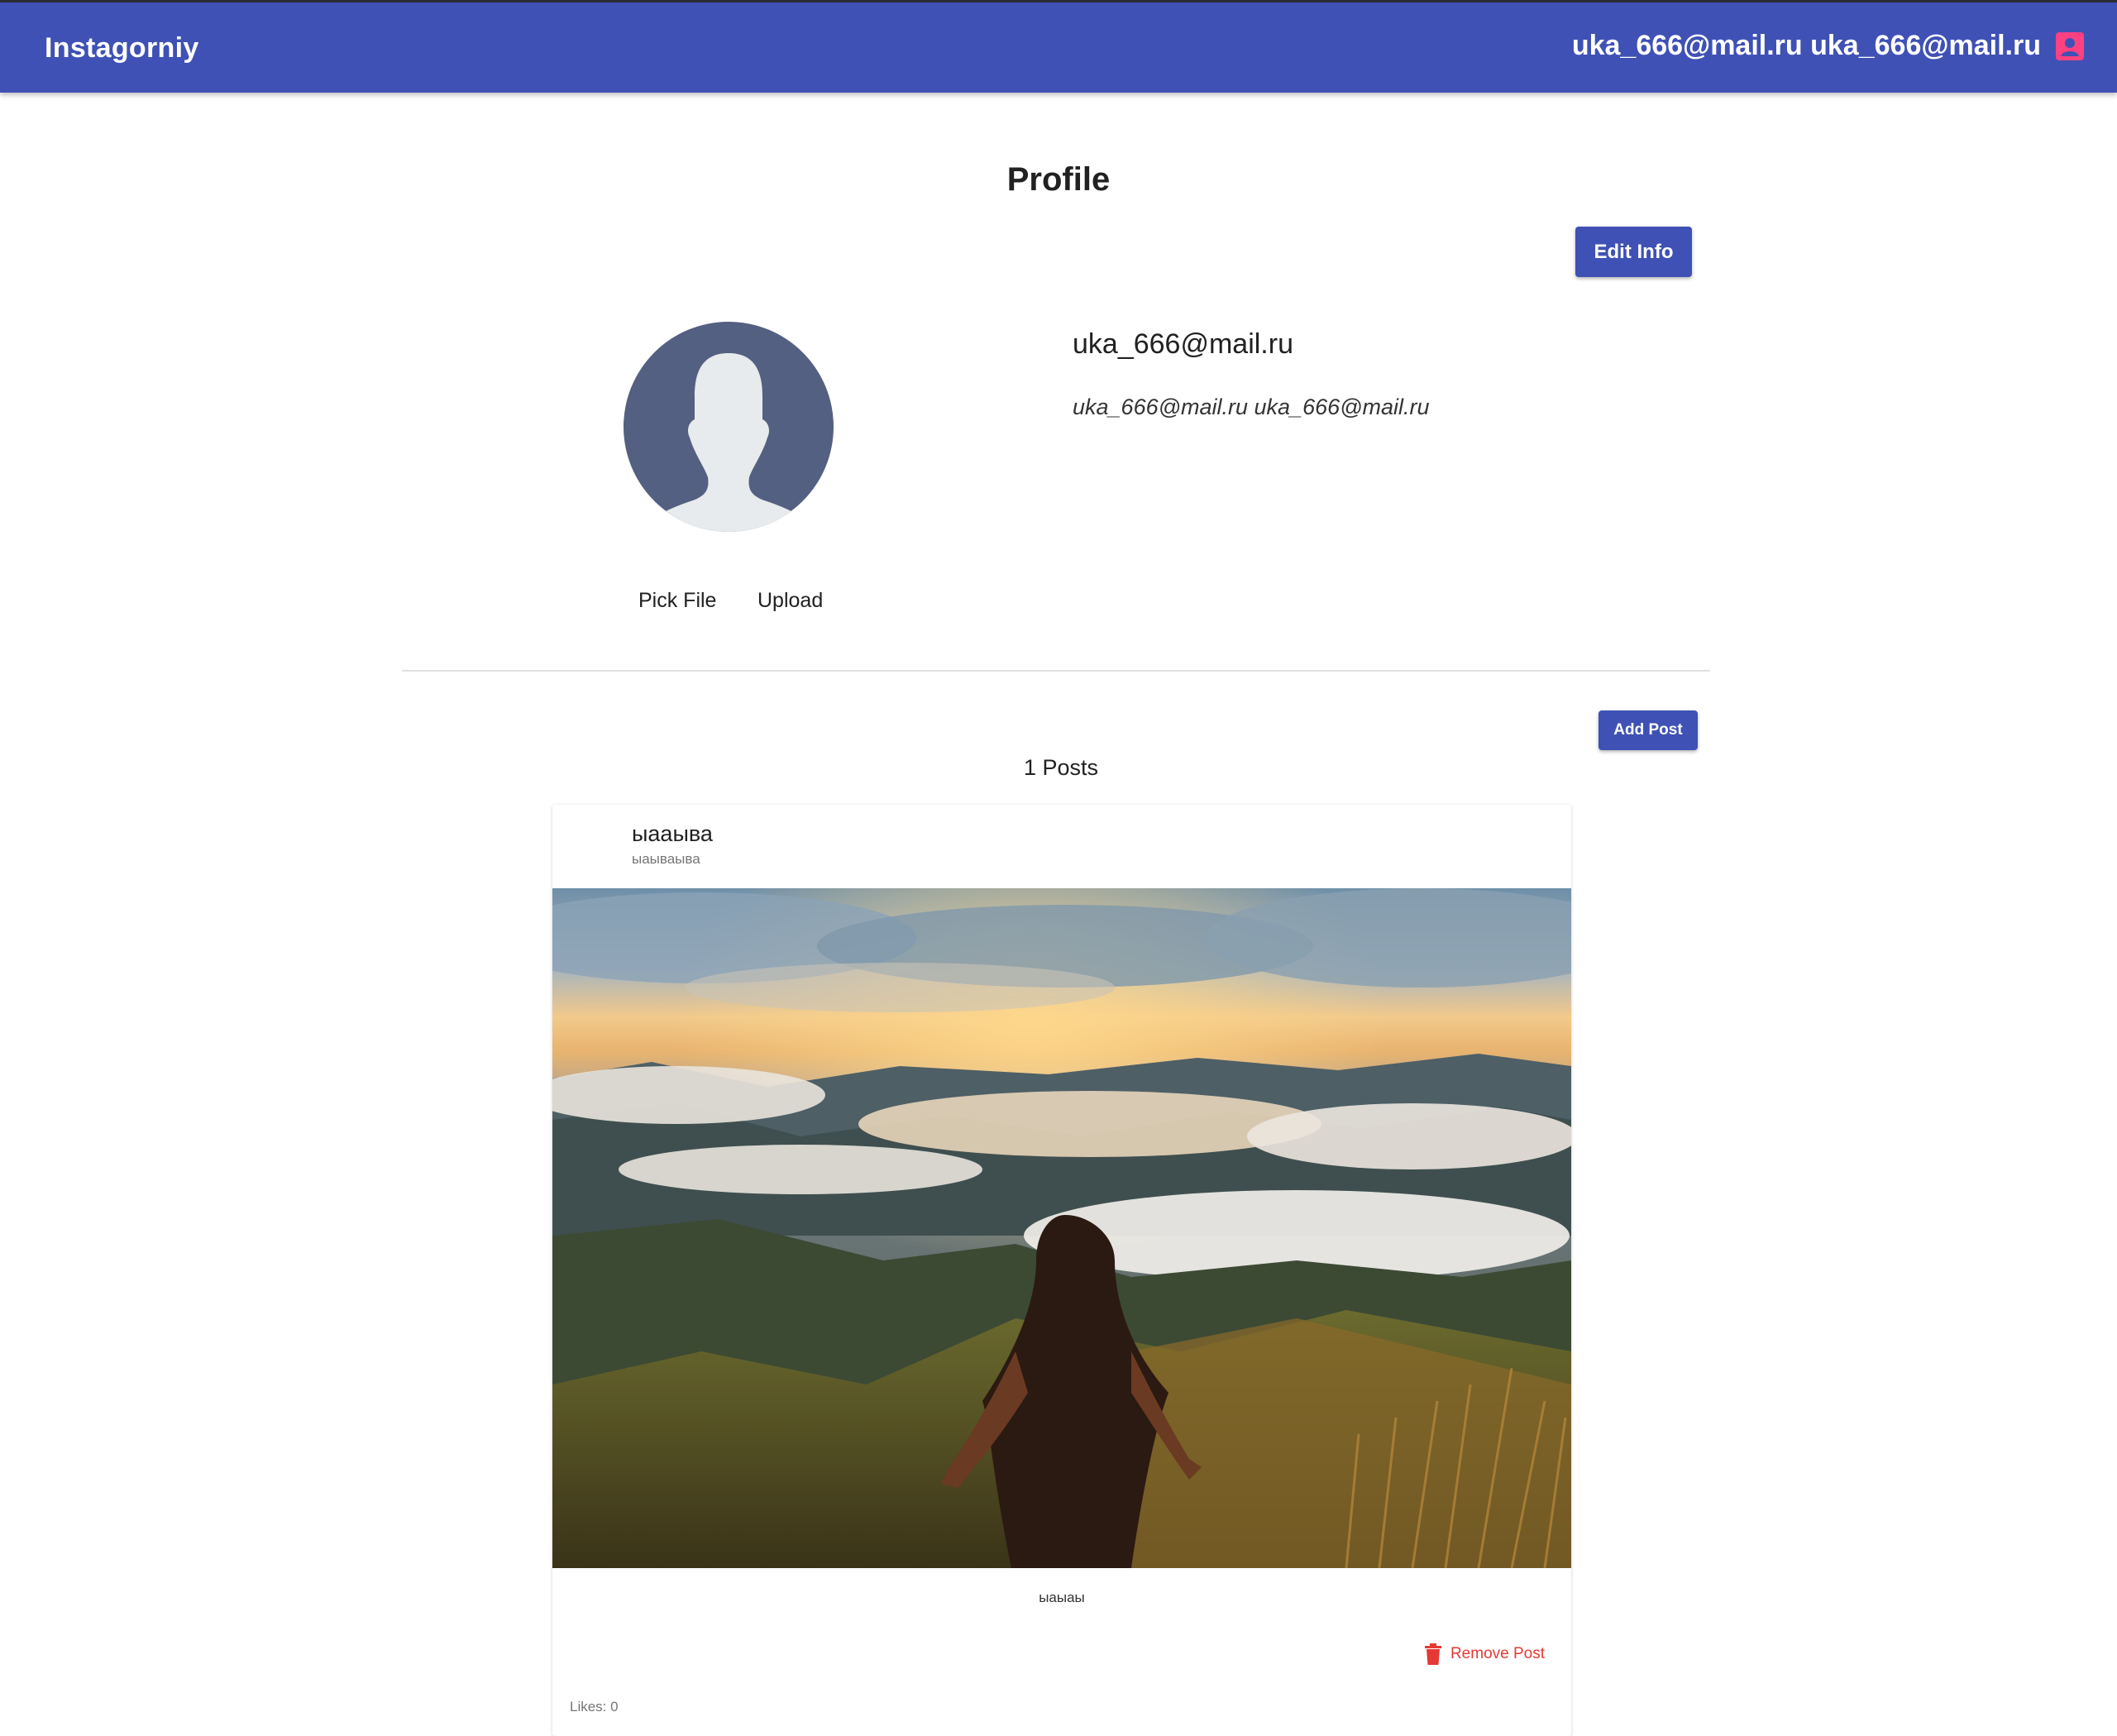 This screenshot has height=1736, width=2117. I want to click on edit-info-button: Edit Info, so click(1633, 252).